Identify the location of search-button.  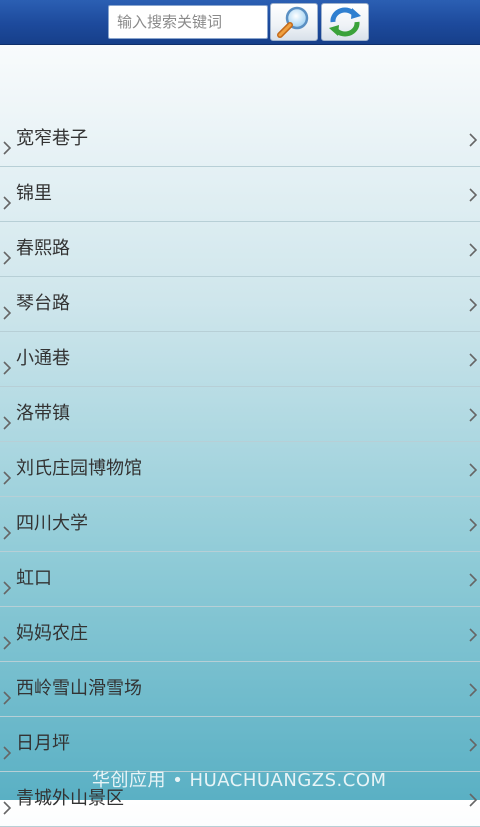
(294, 22).